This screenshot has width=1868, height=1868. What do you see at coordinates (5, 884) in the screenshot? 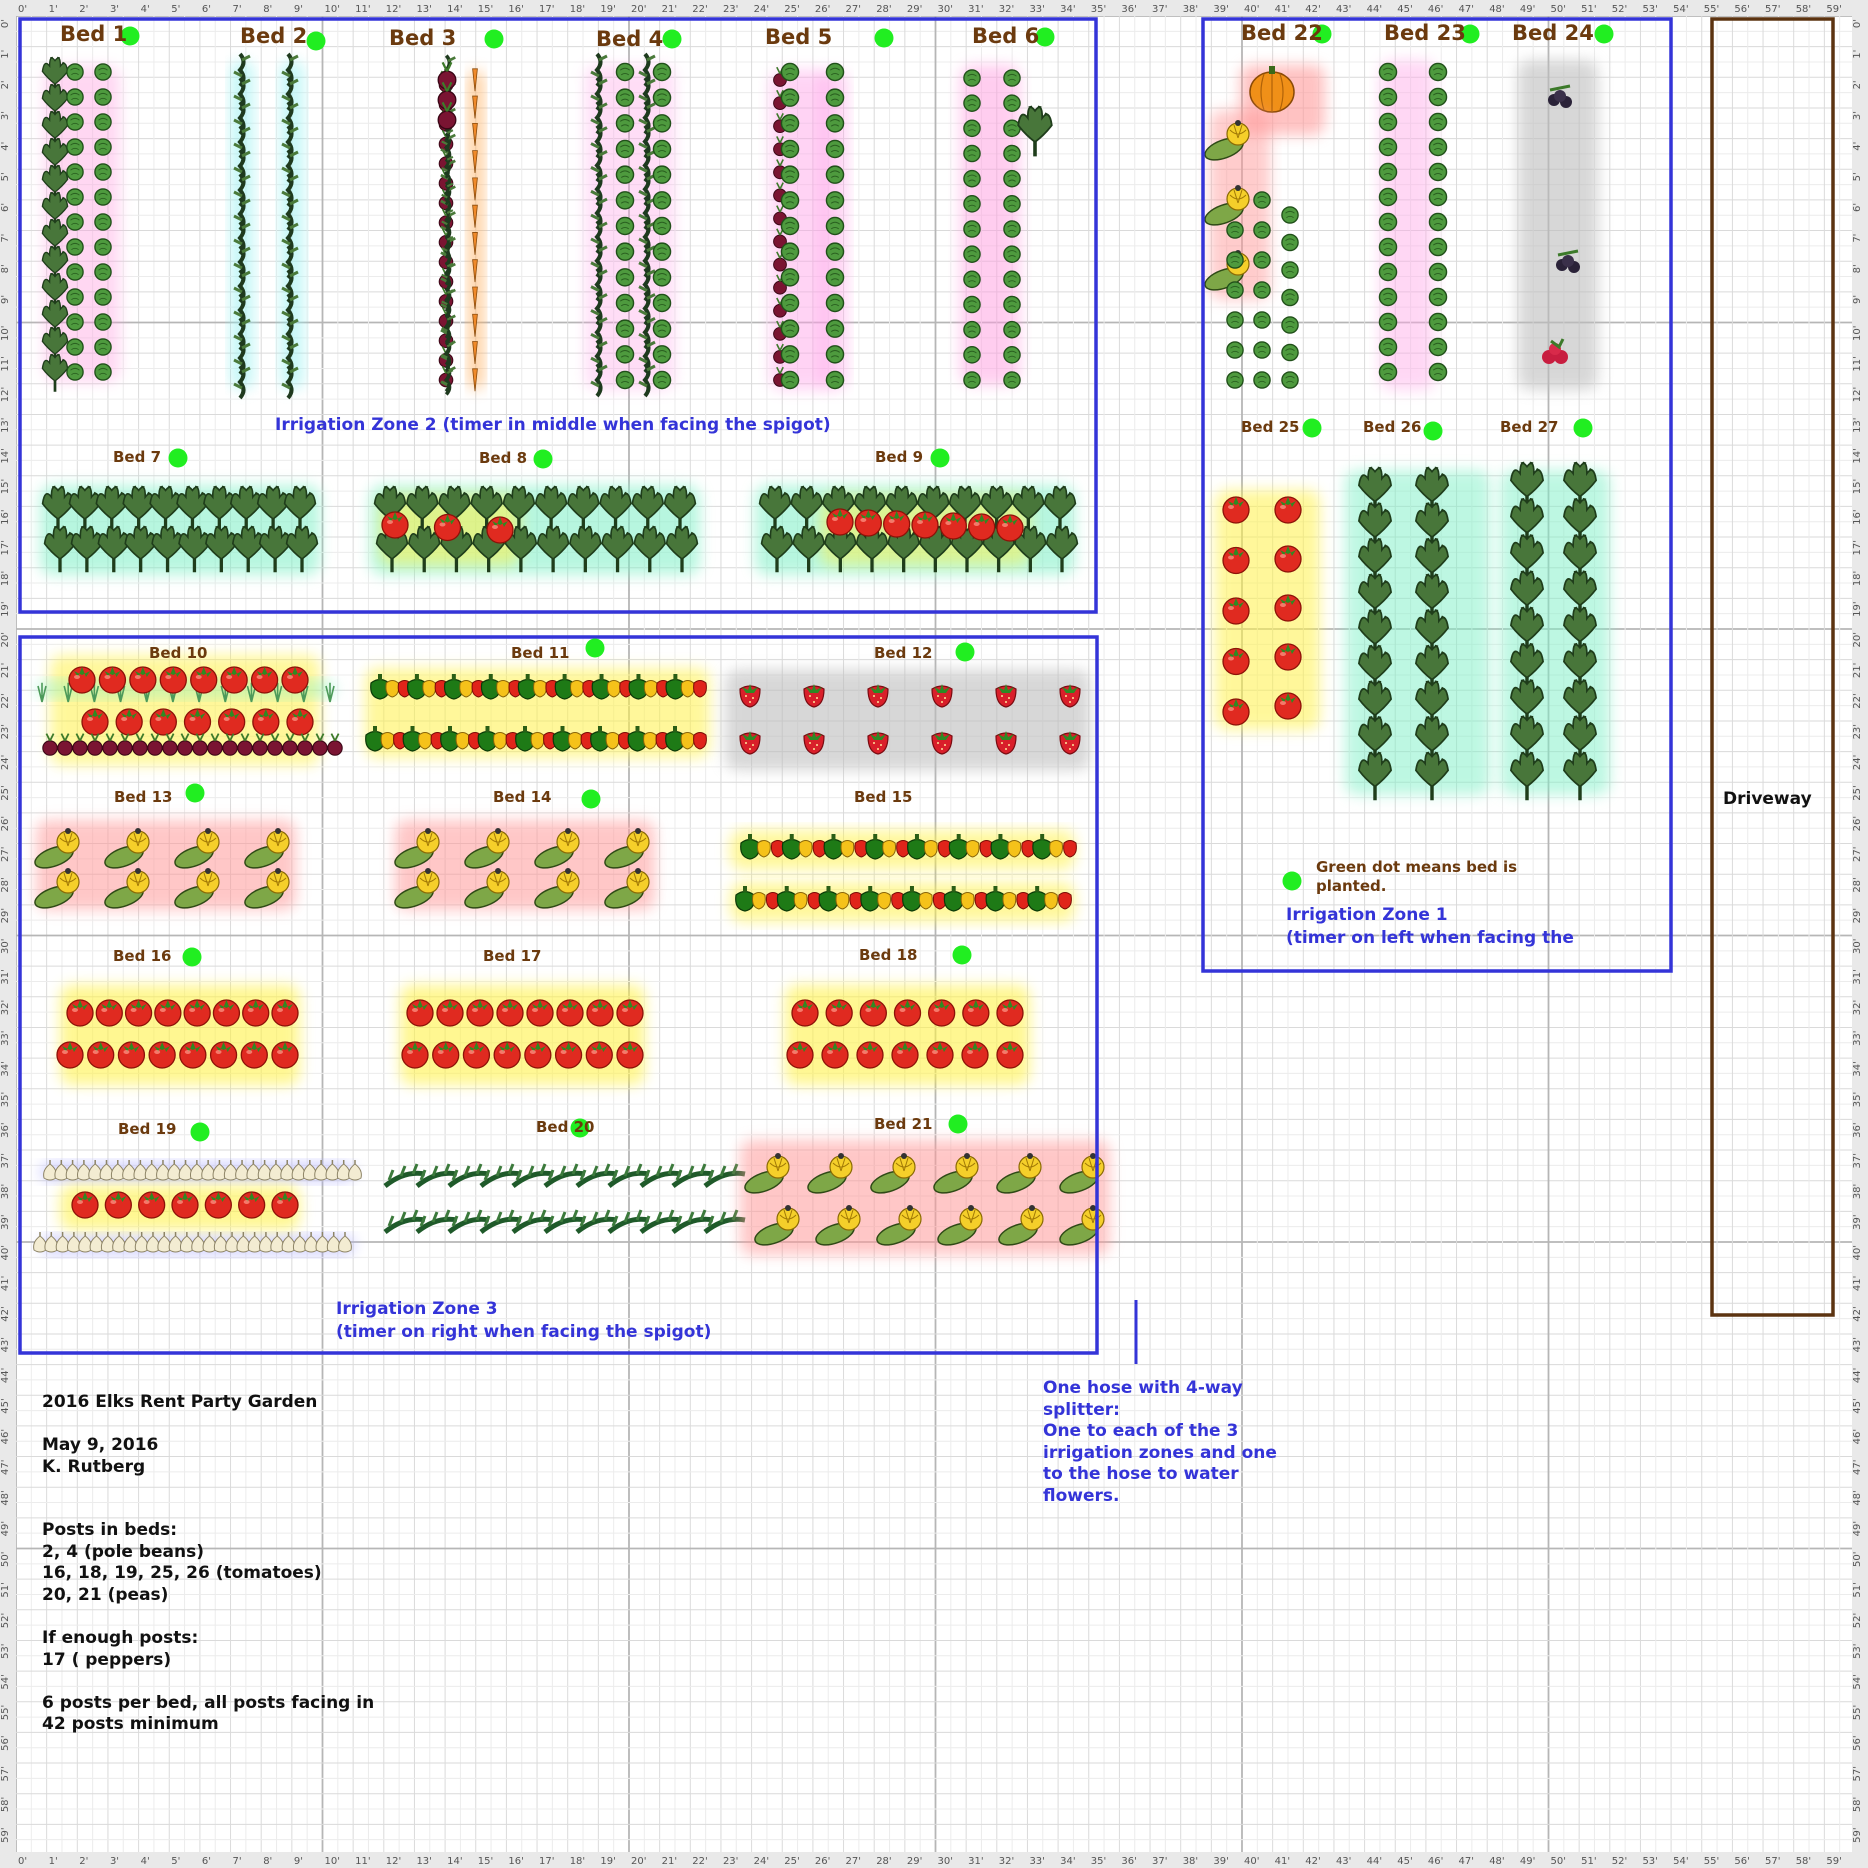
I see `ruler-tick-label: 28'` at bounding box center [5, 884].